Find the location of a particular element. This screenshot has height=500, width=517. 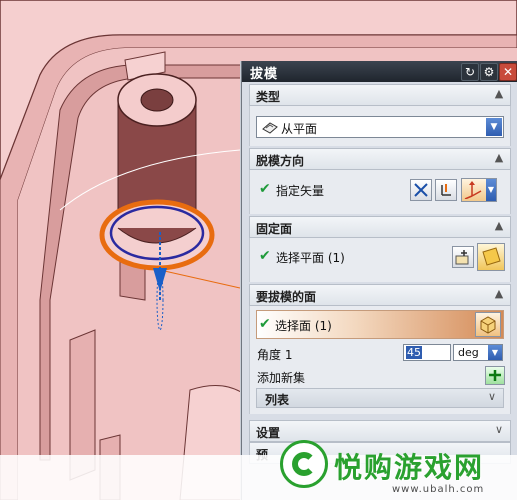

select-plane-button is located at coordinates (491, 257).